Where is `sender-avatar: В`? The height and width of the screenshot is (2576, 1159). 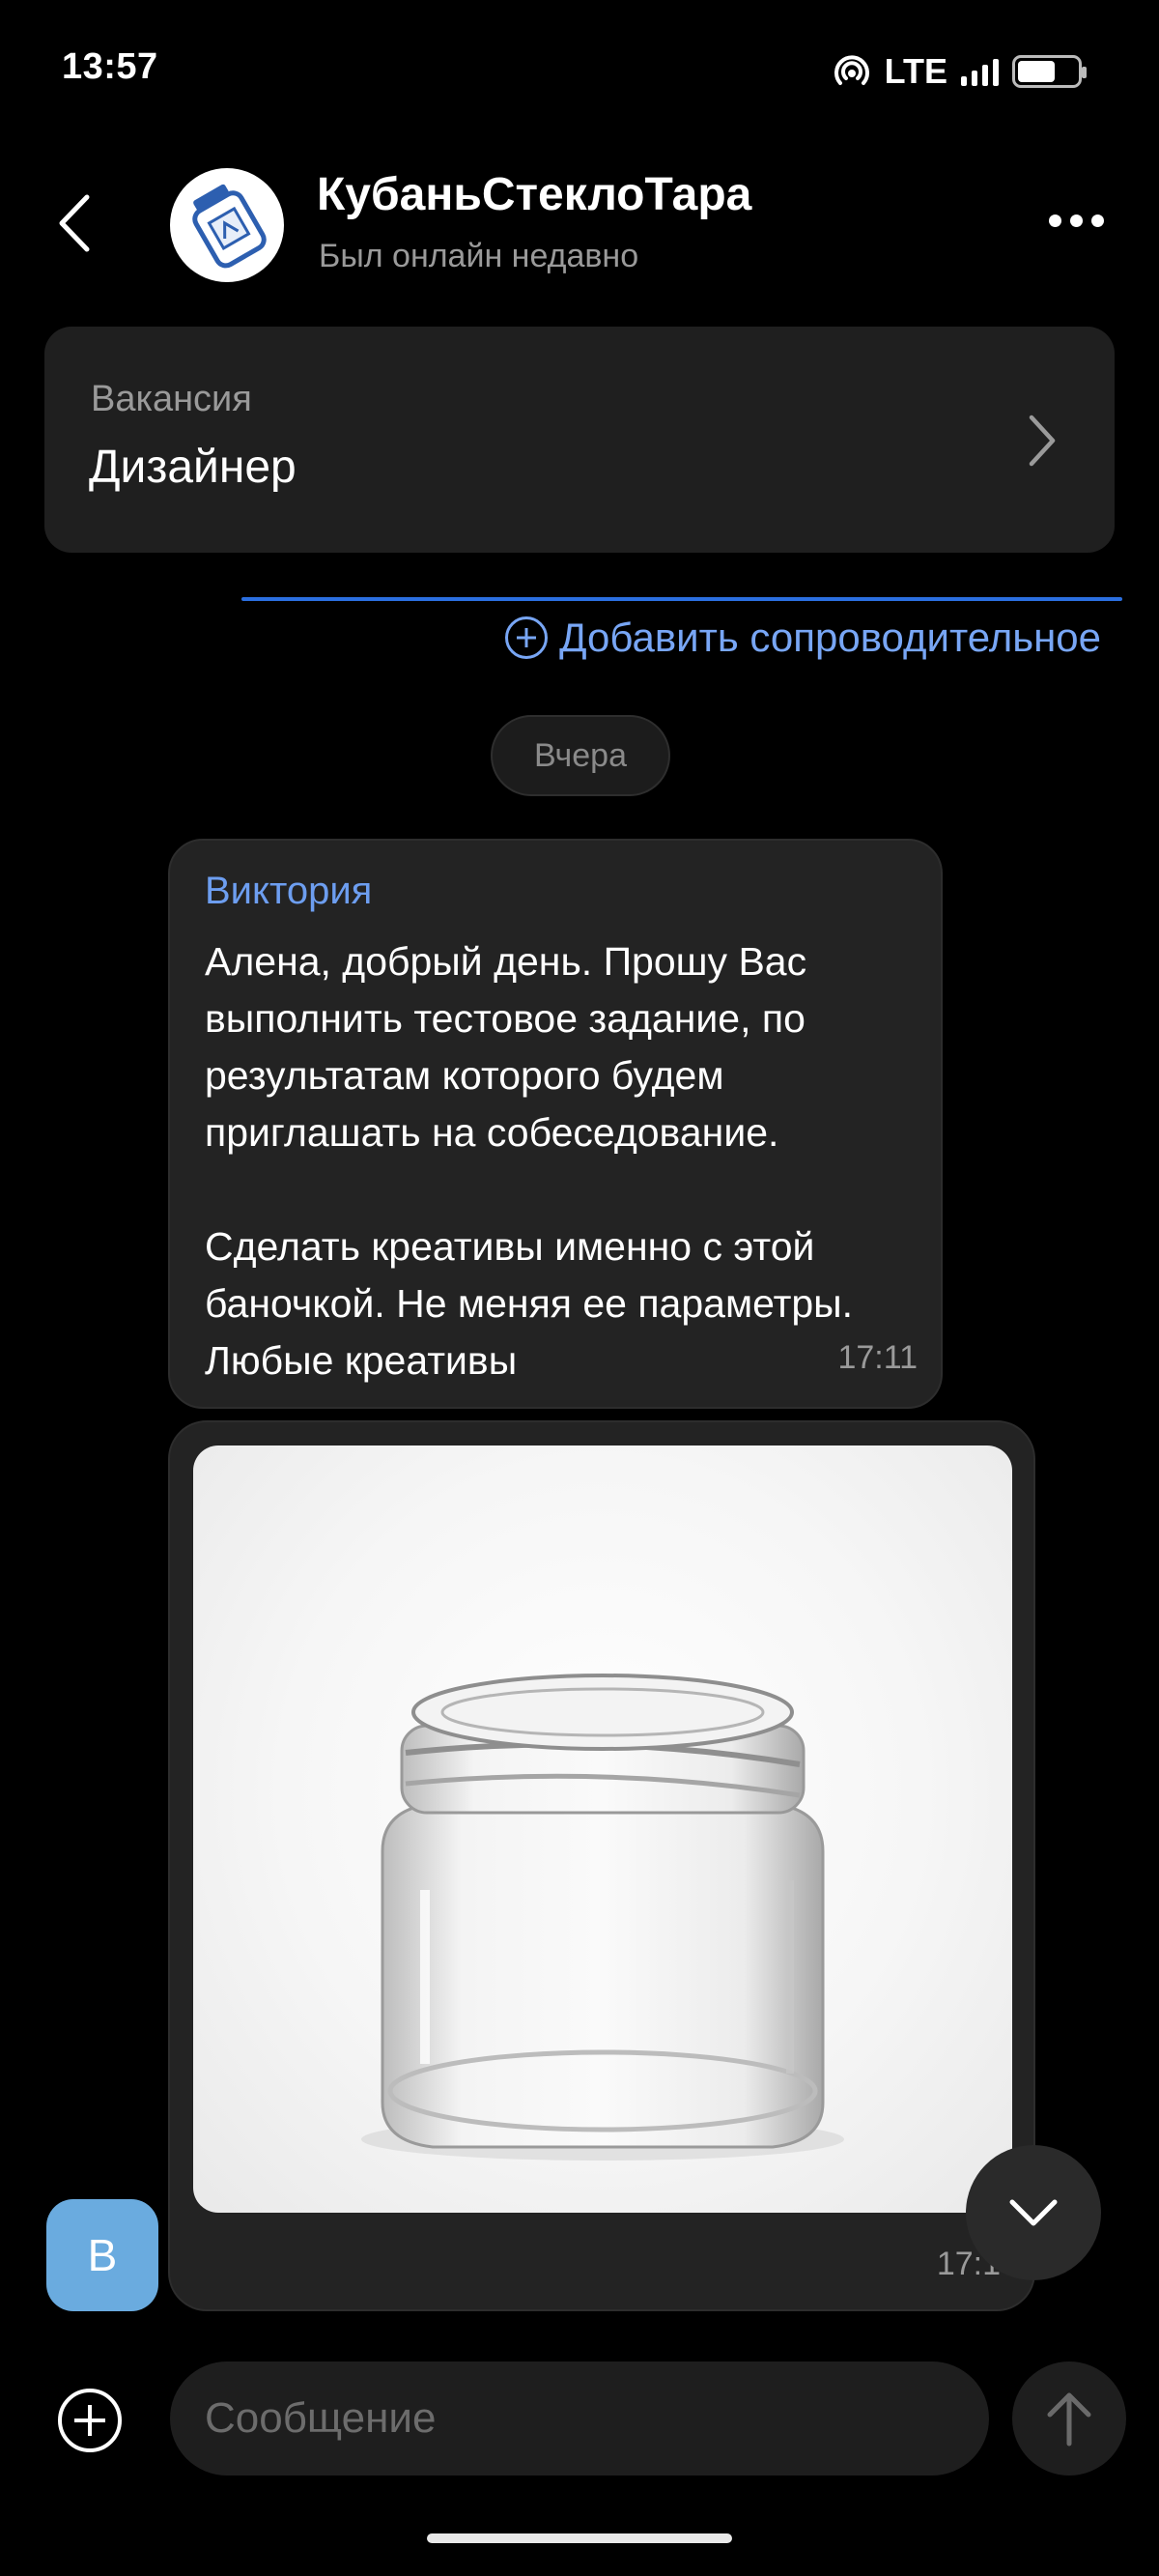 sender-avatar: В is located at coordinates (102, 2255).